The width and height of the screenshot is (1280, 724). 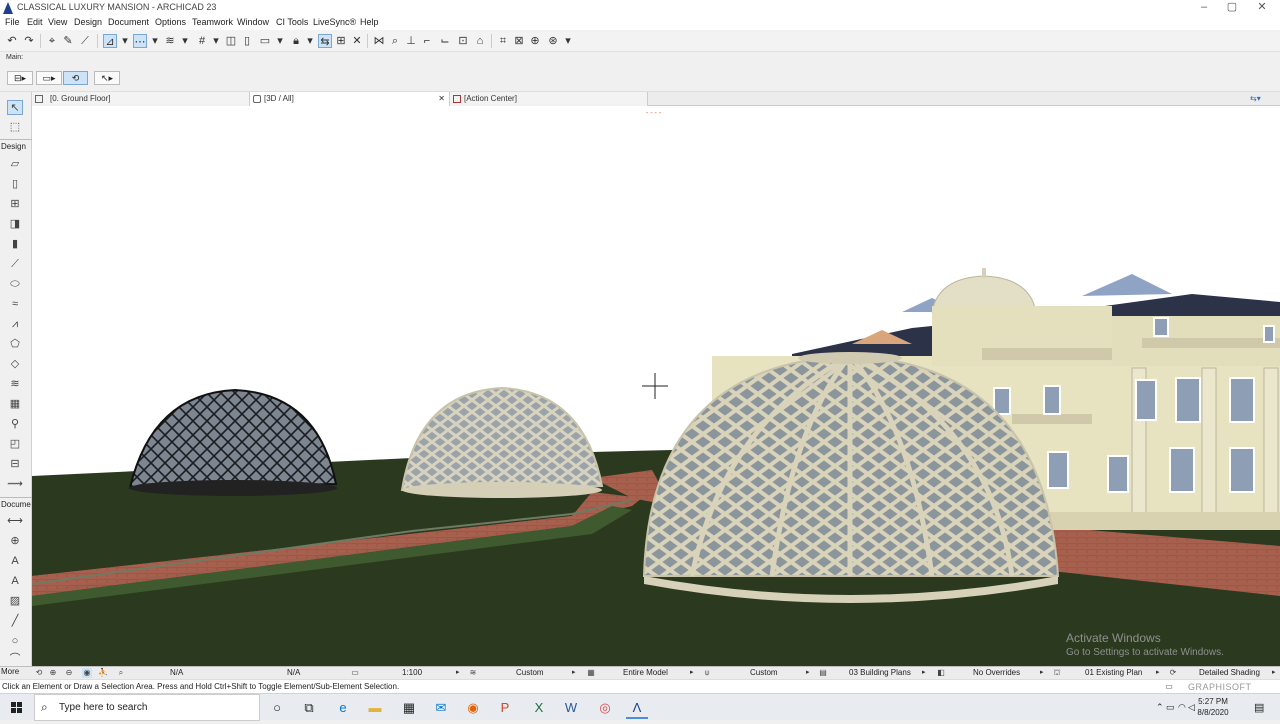 What do you see at coordinates (409, 708) in the screenshot?
I see `microsoft-store-icon: ▦` at bounding box center [409, 708].